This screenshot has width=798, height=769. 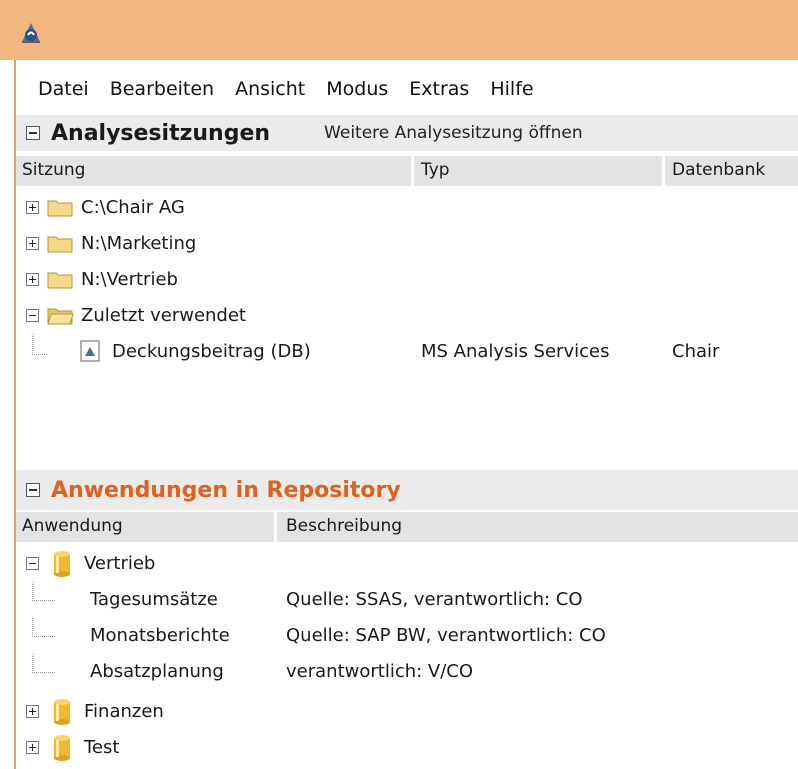 I want to click on group-label: Vertrieb, so click(x=120, y=563).